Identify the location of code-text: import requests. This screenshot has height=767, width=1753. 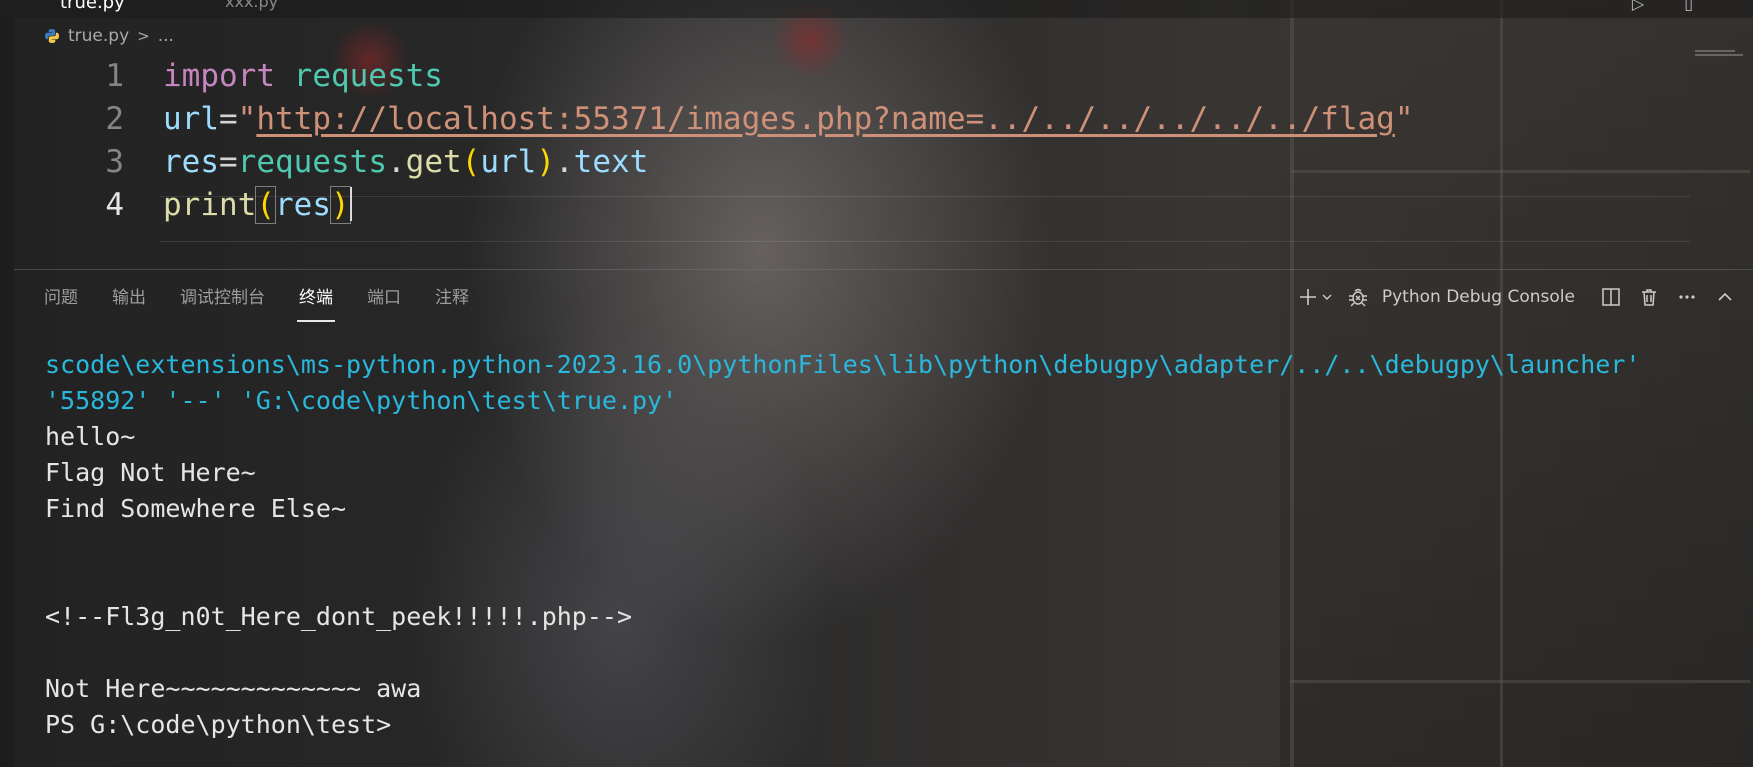
(303, 76).